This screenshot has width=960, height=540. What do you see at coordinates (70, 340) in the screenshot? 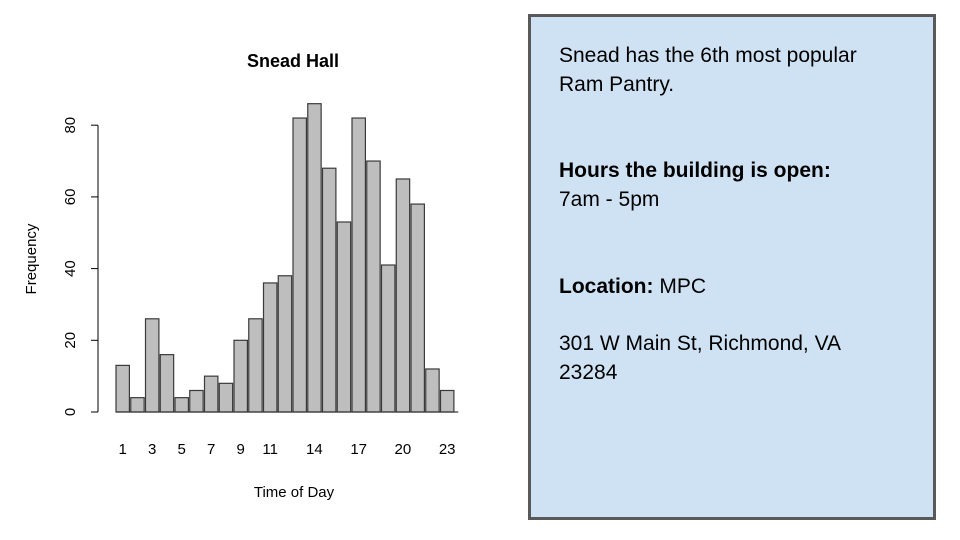
I see `y-tick-label: 20` at bounding box center [70, 340].